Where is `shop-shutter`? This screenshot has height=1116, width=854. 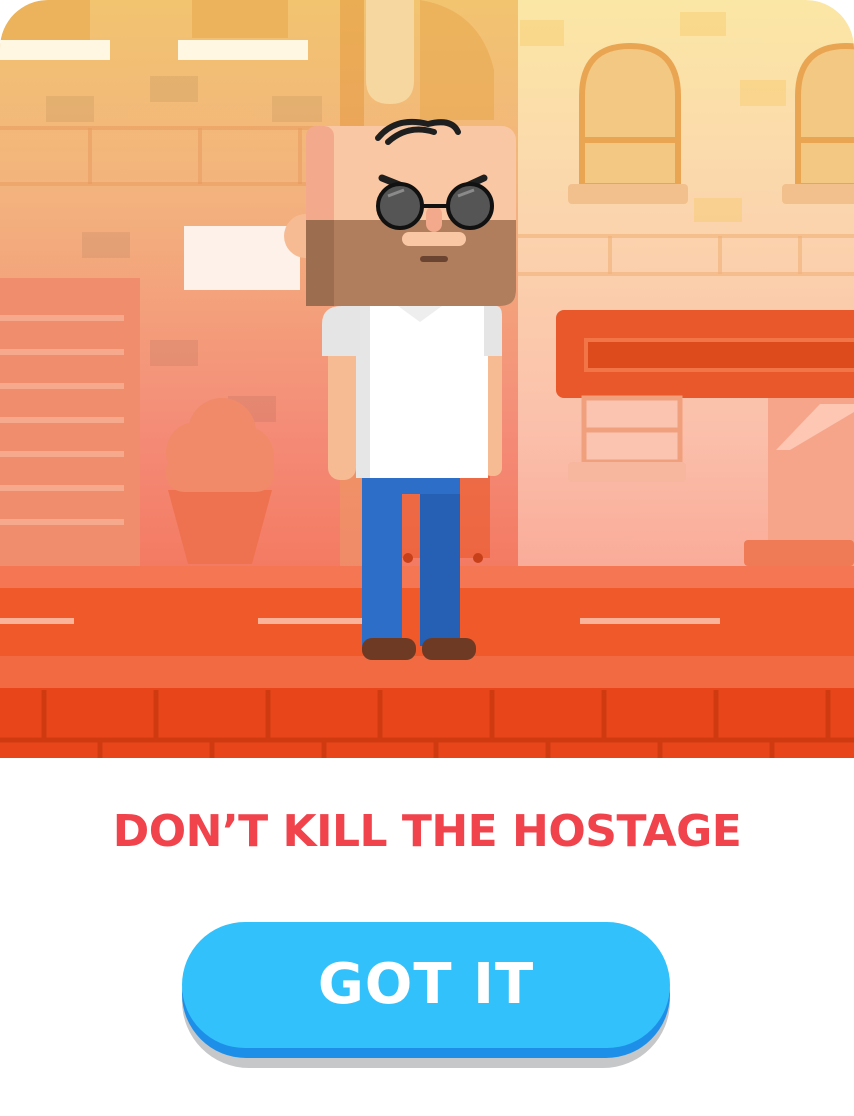 shop-shutter is located at coordinates (70, 423).